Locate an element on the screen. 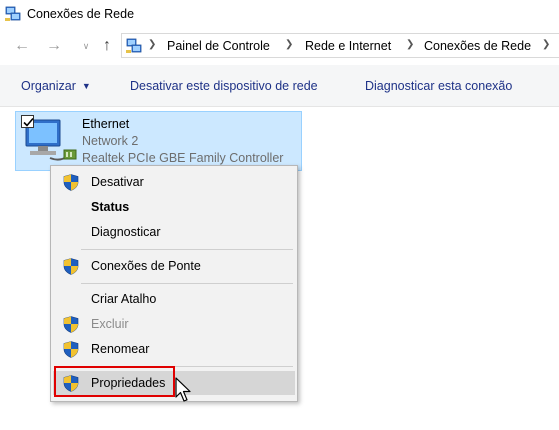 Image resolution: width=559 pixels, height=430 pixels. network-name: Network 2 is located at coordinates (110, 141).